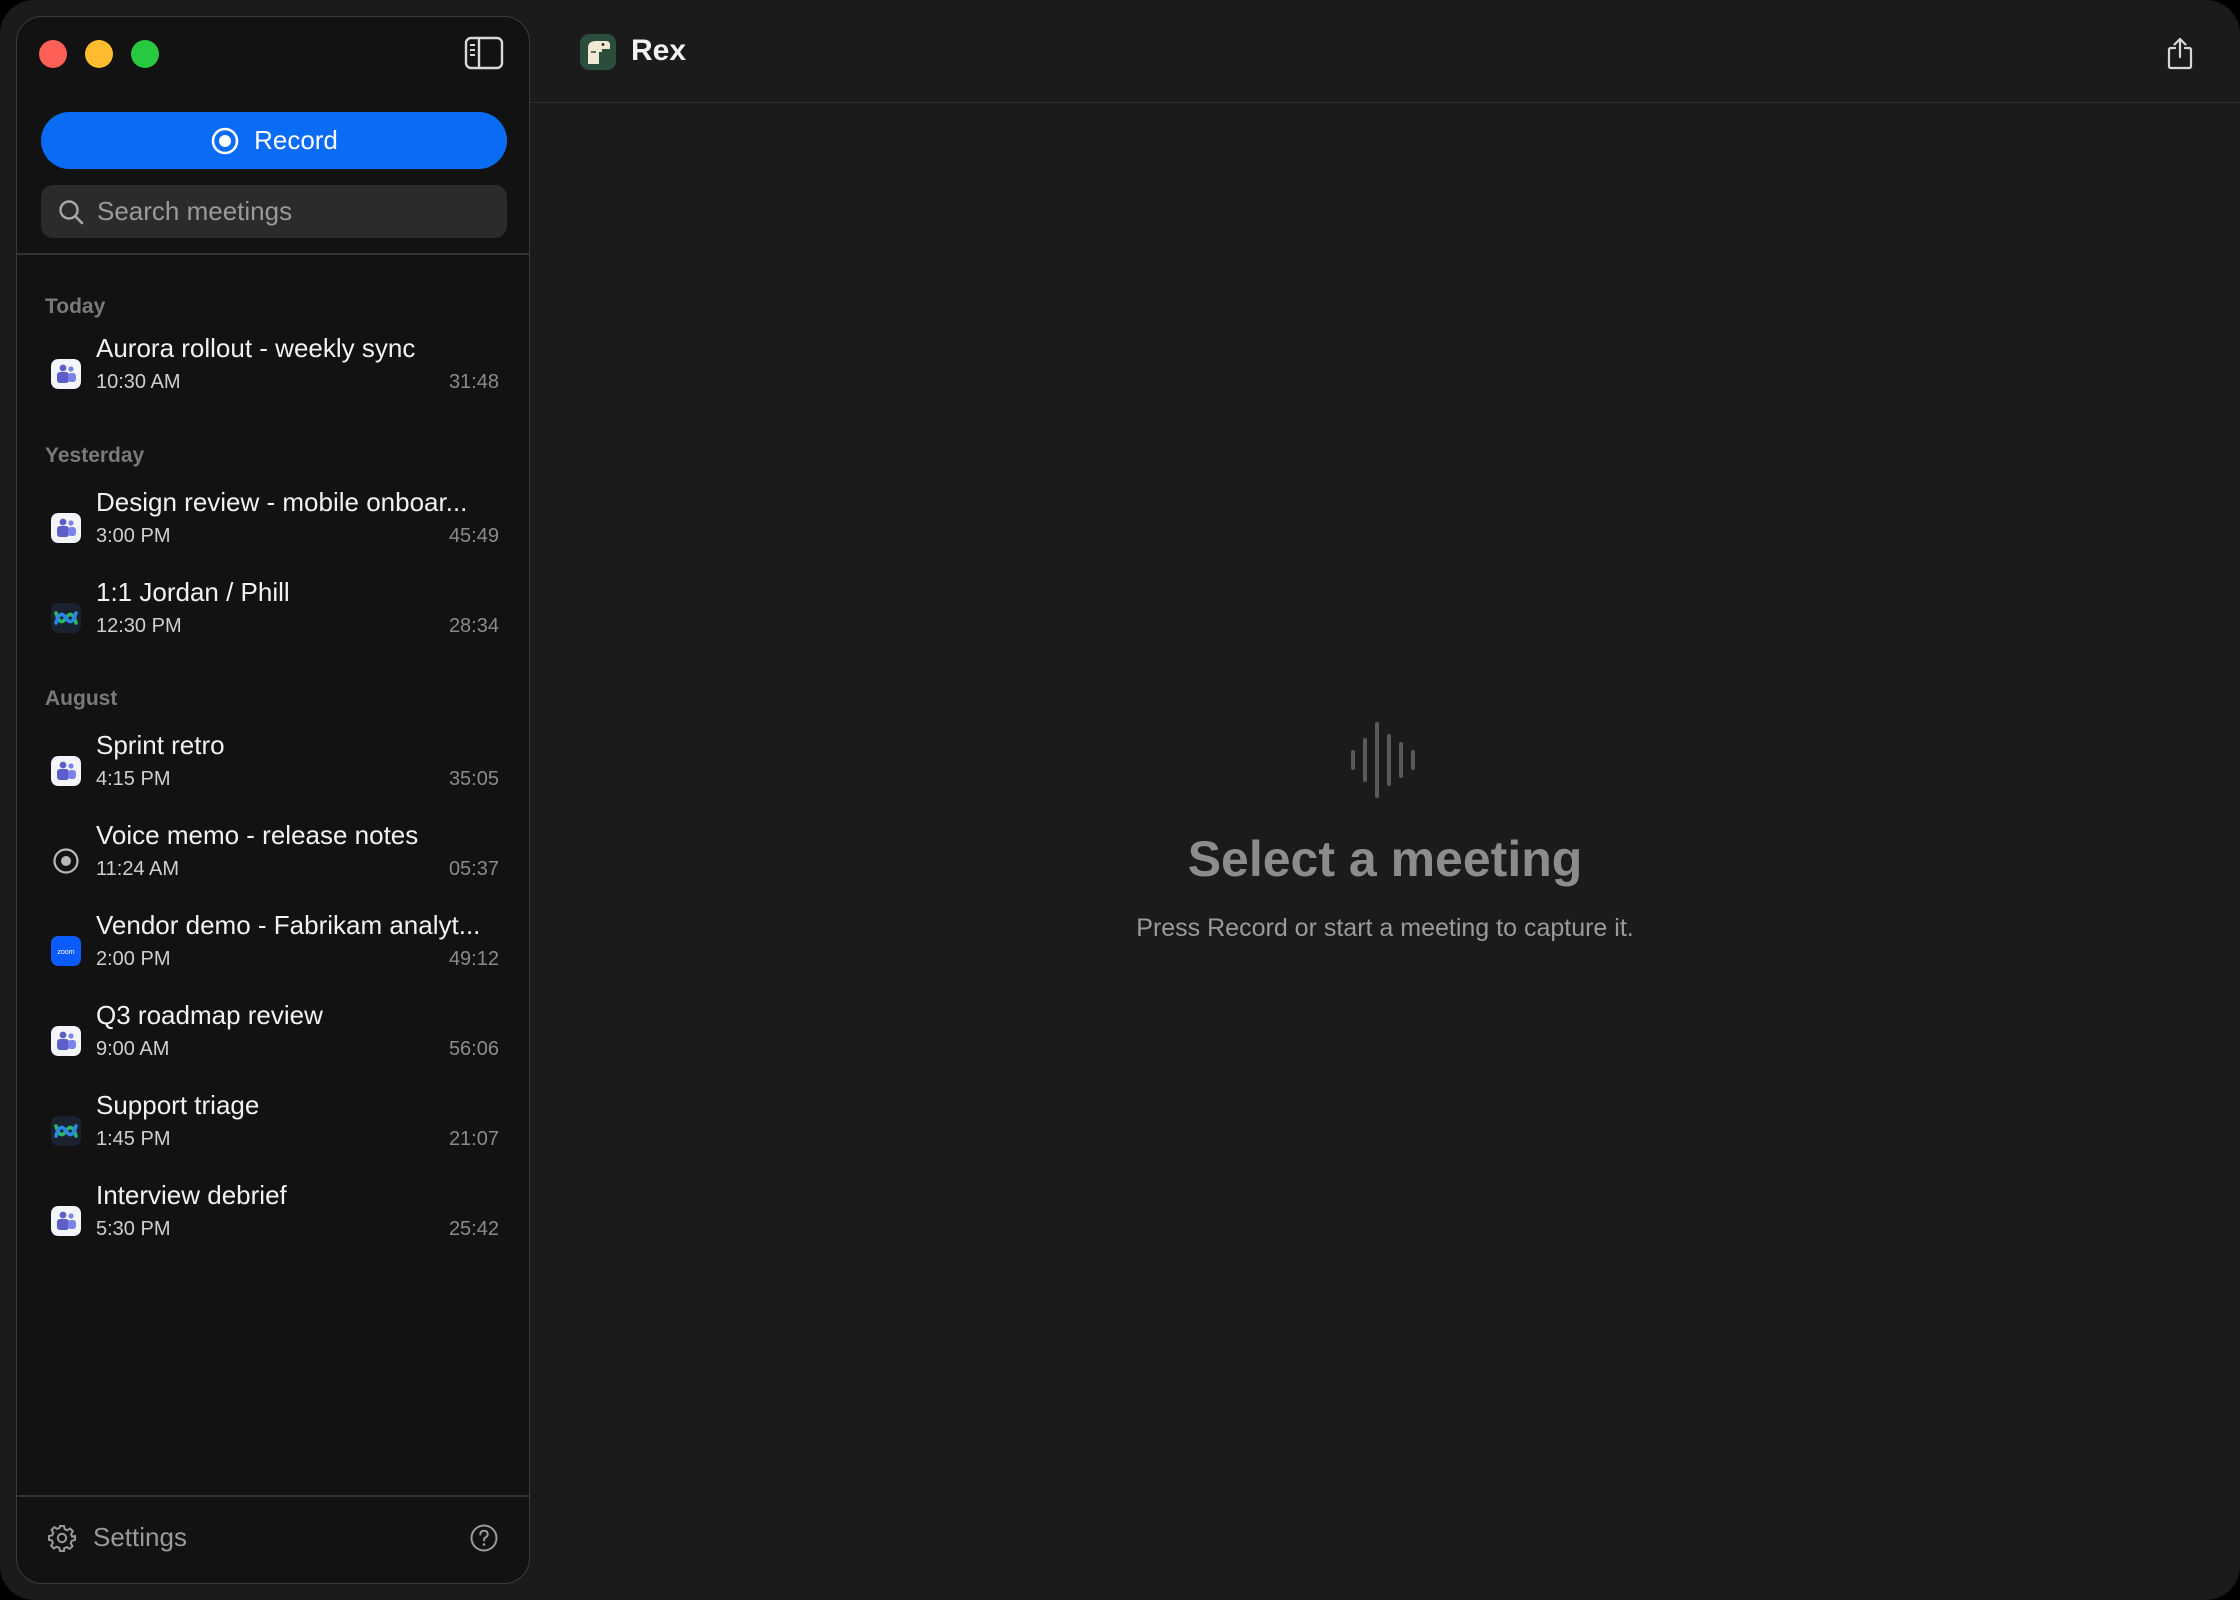 The width and height of the screenshot is (2240, 1600). What do you see at coordinates (209, 1015) in the screenshot?
I see `meeting-title: Q3 roadmap review` at bounding box center [209, 1015].